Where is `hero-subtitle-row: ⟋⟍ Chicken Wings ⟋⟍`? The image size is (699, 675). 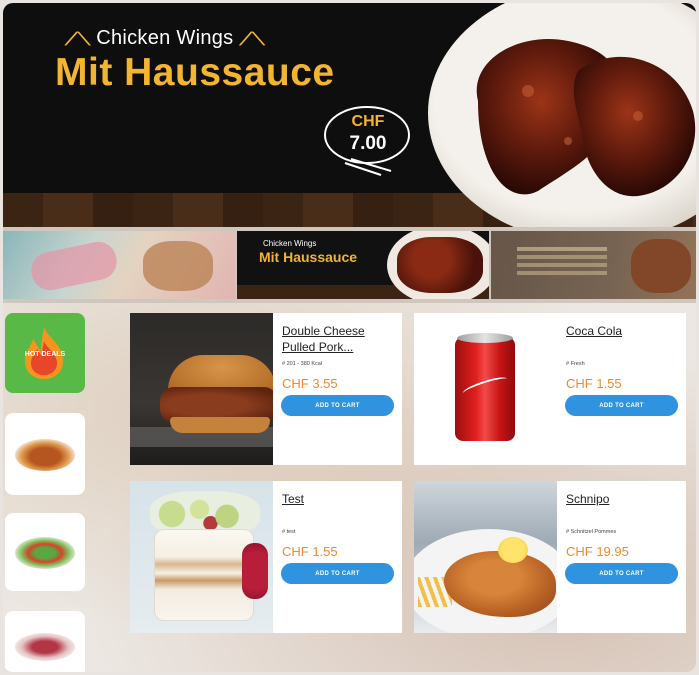 hero-subtitle-row: ⟋⟍ Chicken Wings ⟋⟍ is located at coordinates (165, 38).